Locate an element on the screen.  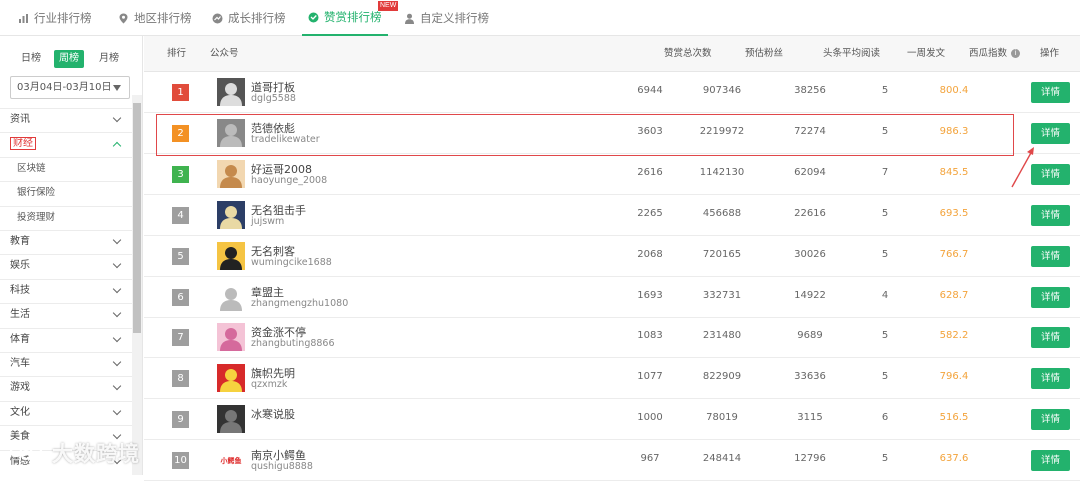
category-item: 娱乐 is located at coordinates (66, 265).